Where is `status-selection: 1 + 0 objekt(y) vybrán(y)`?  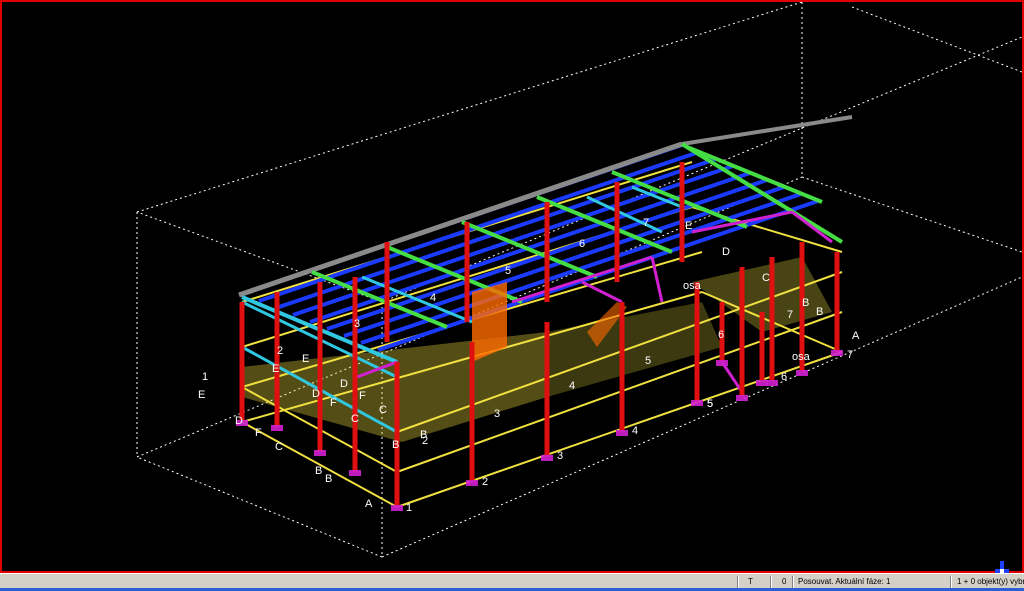 status-selection: 1 + 0 objekt(y) vybrán(y) is located at coordinates (990, 581).